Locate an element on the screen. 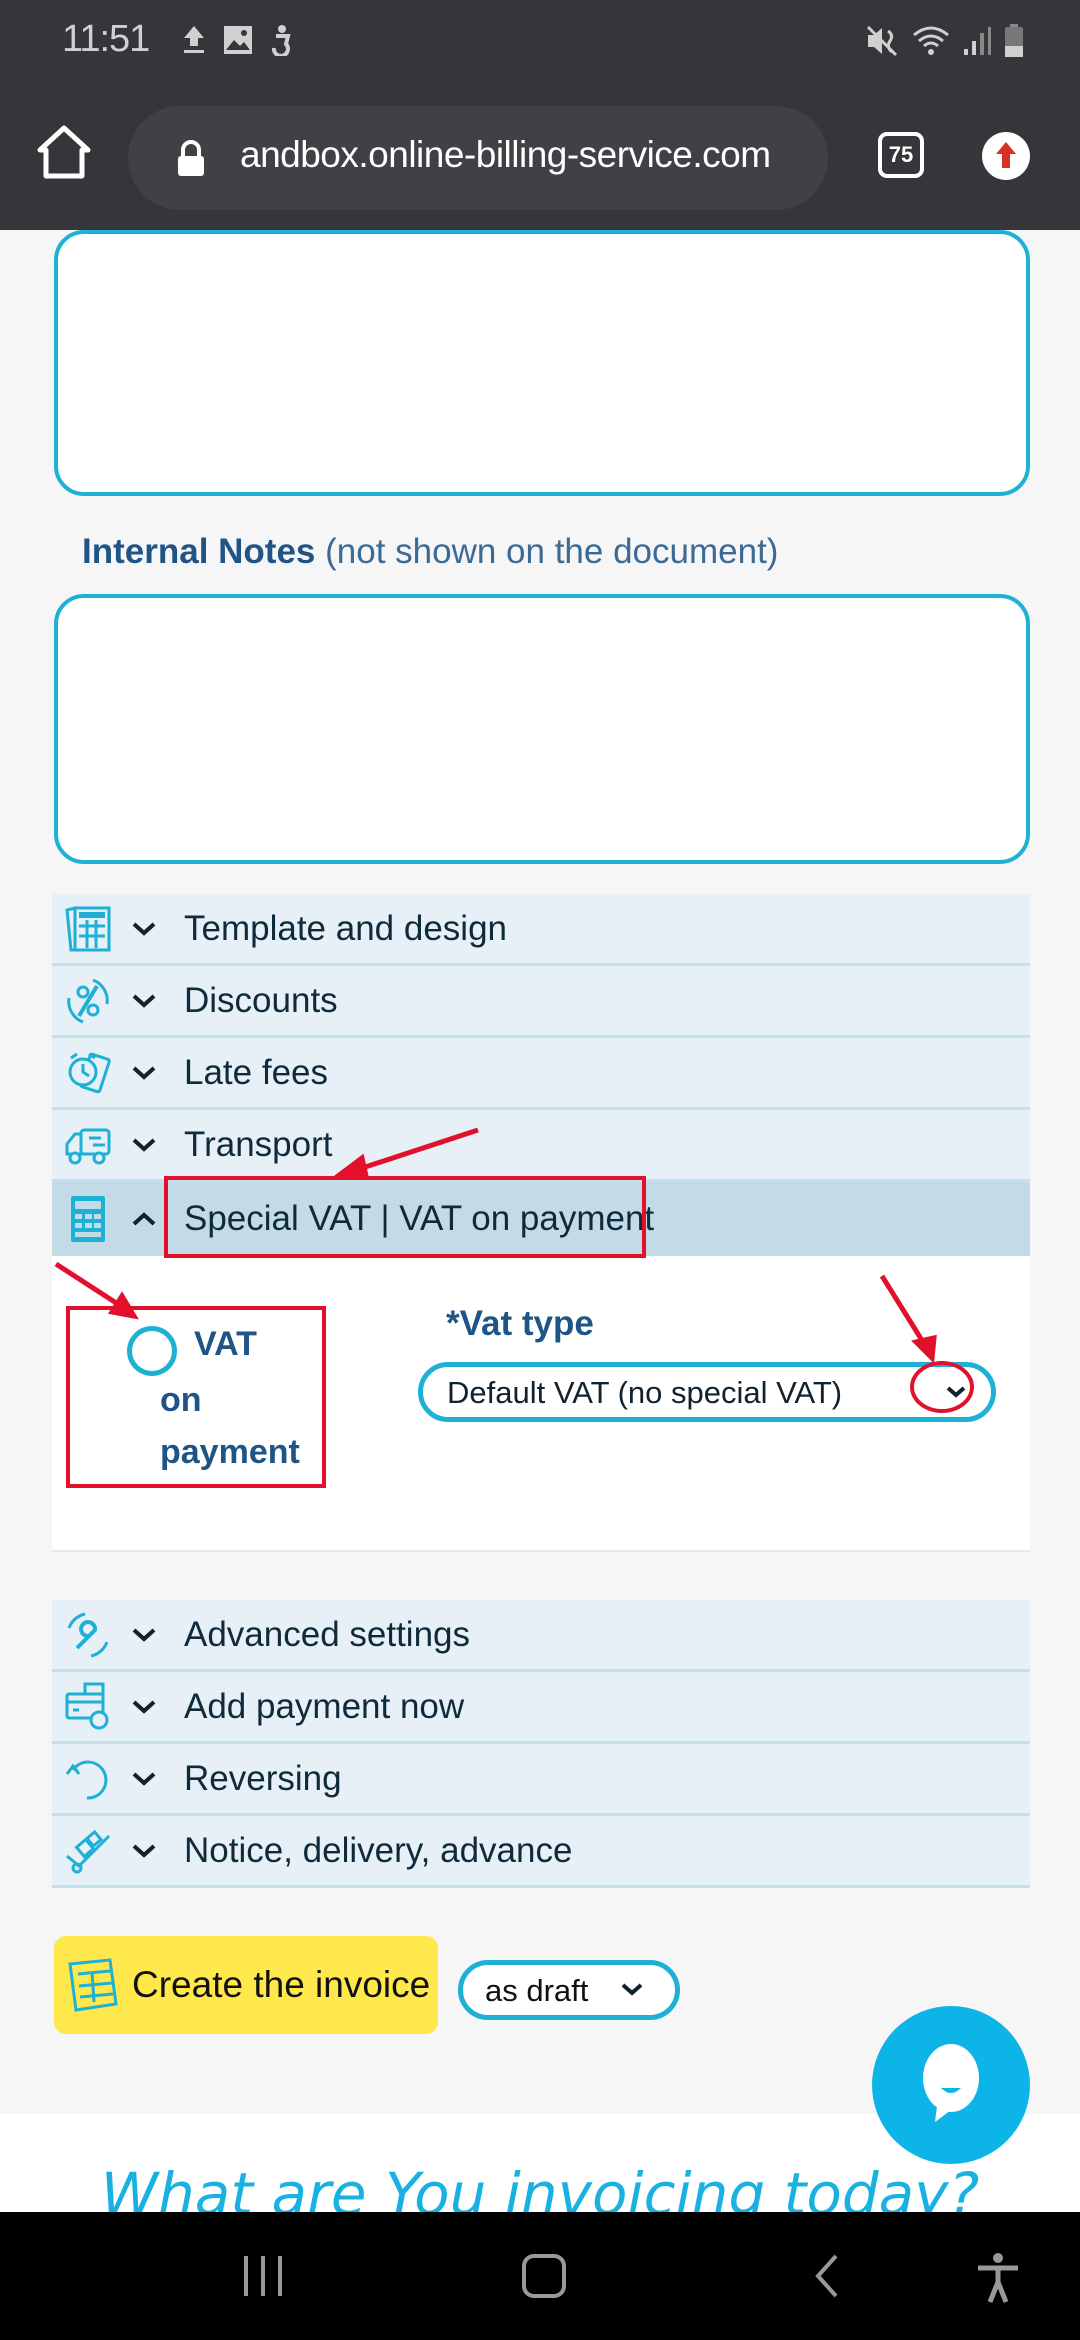 The height and width of the screenshot is (2340, 1080). home-nav-icon is located at coordinates (544, 2276).